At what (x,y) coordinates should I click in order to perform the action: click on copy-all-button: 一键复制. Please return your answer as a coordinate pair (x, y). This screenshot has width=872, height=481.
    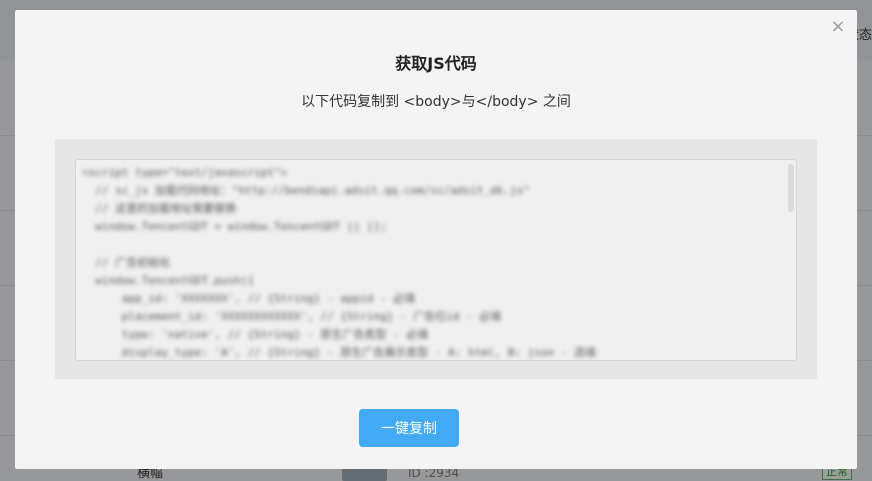
    Looking at the image, I should click on (409, 428).